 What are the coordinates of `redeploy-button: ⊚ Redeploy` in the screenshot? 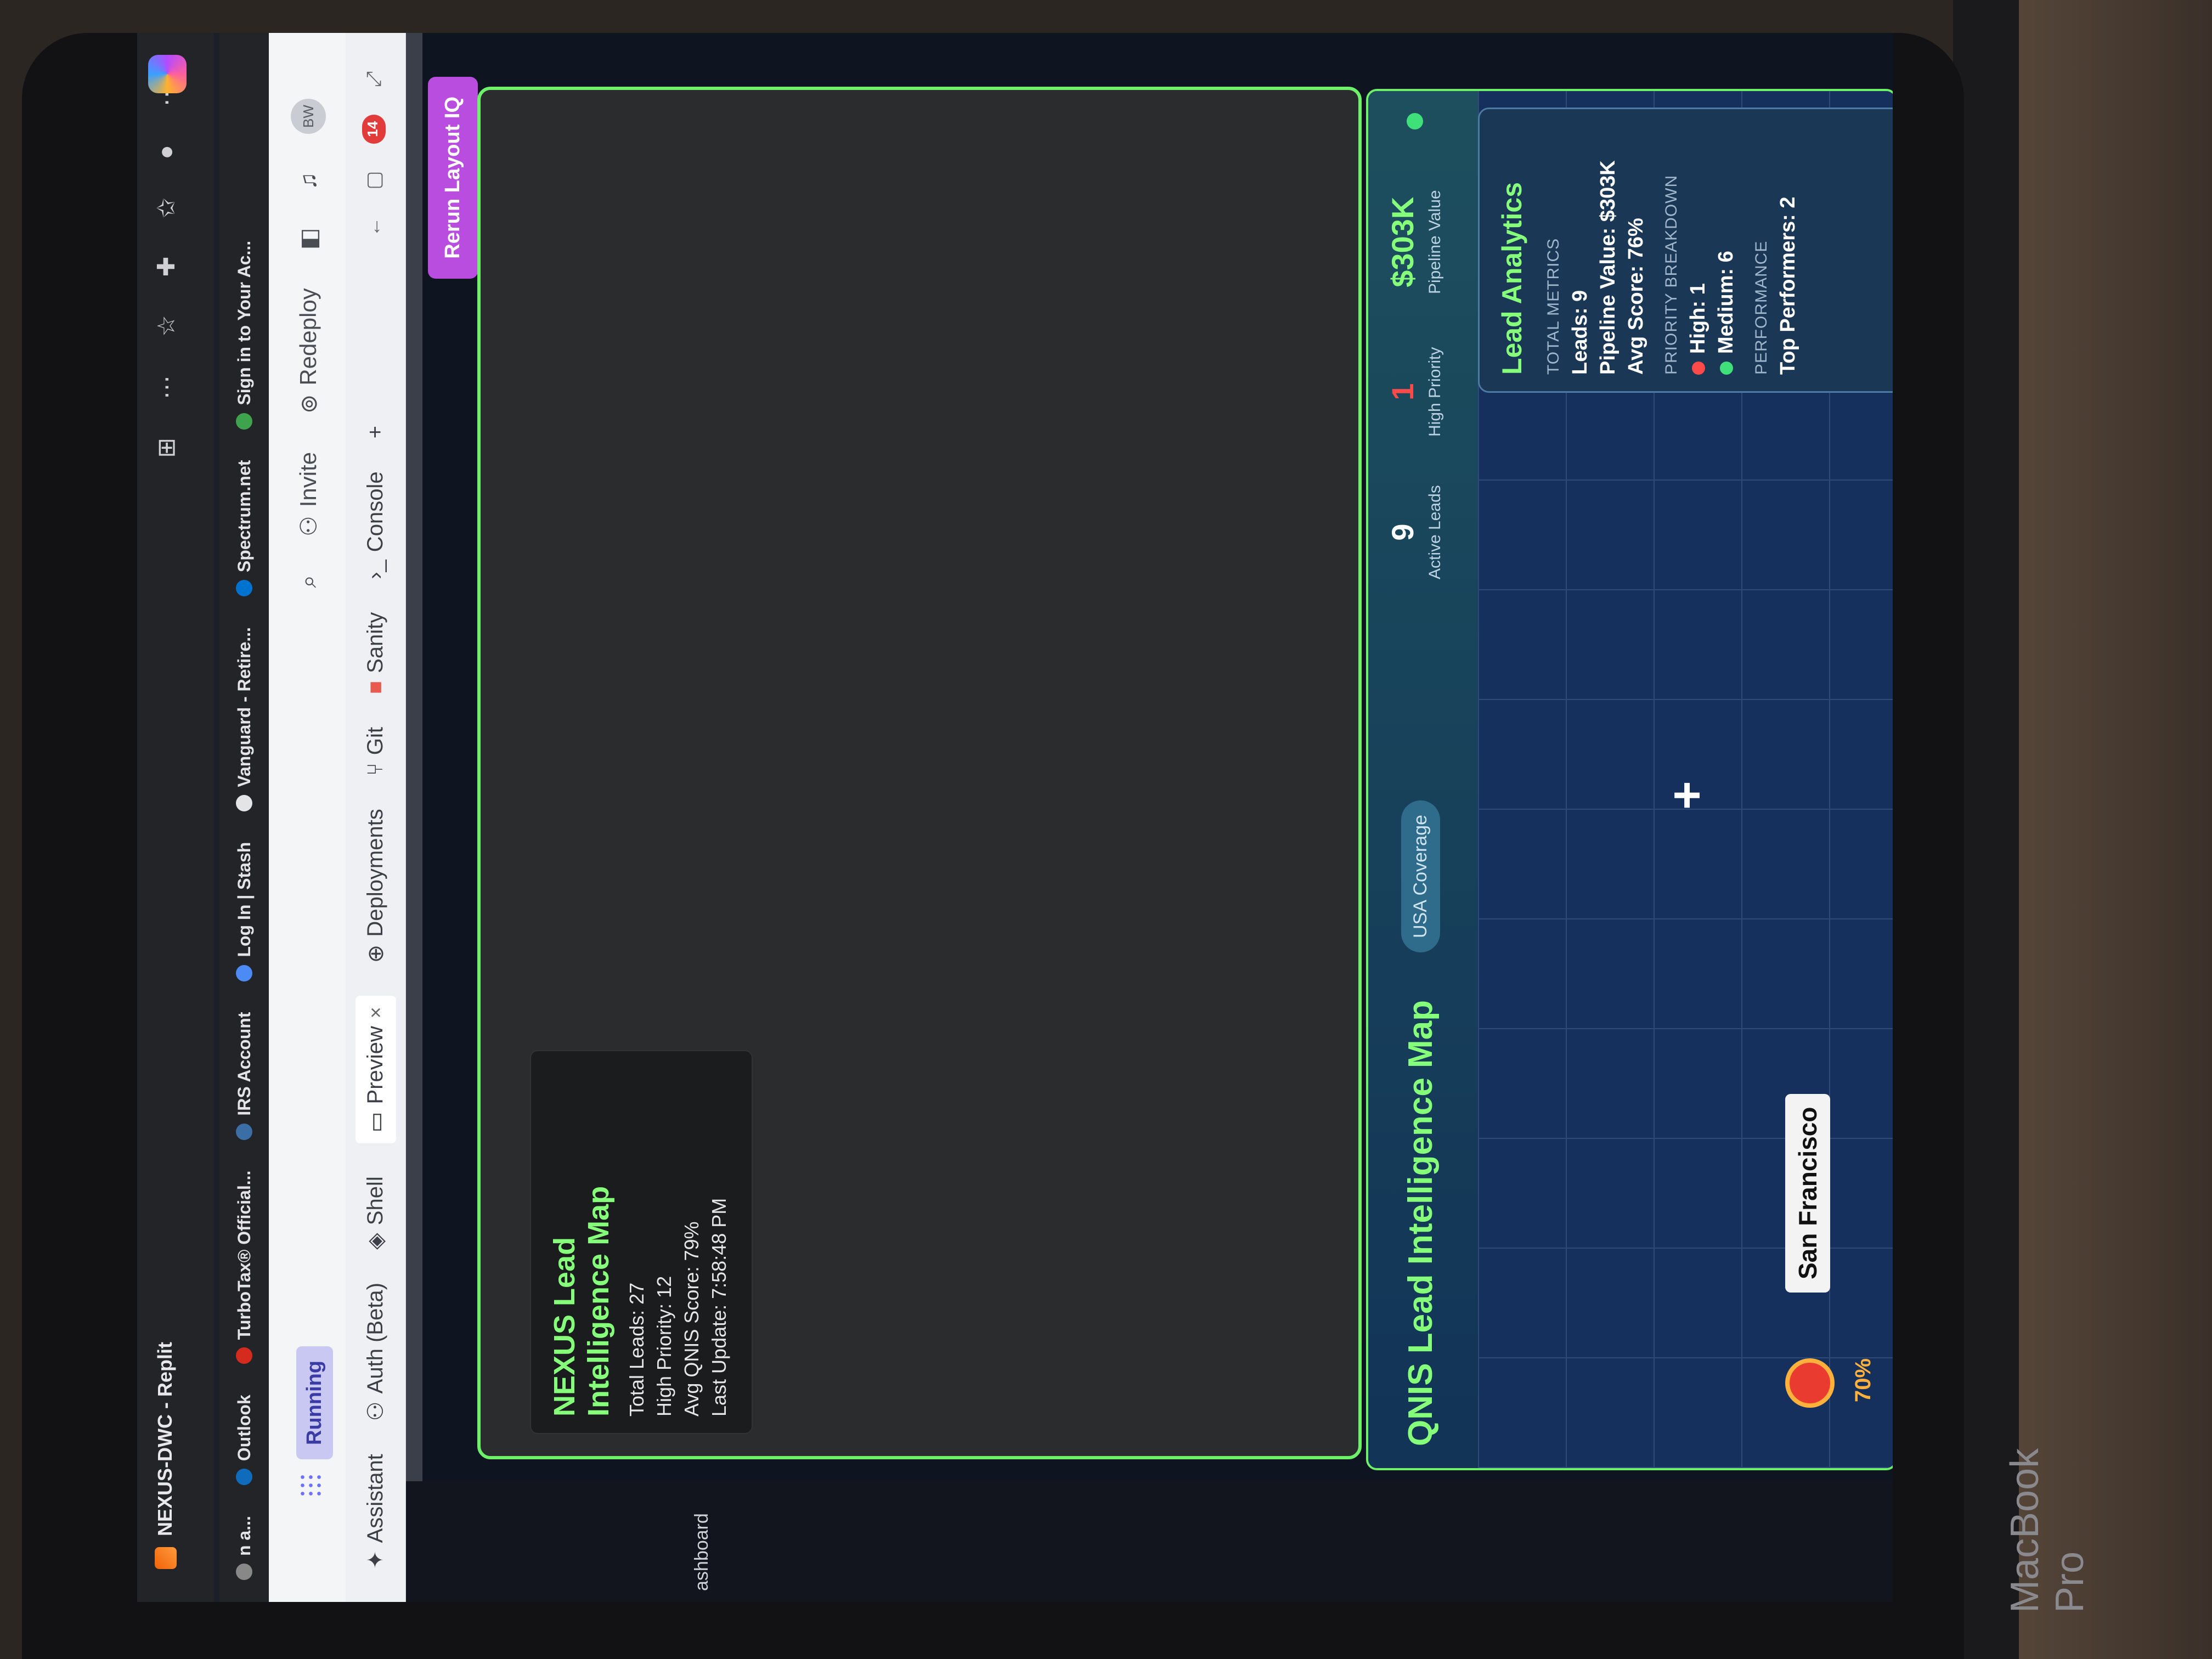 It's located at (308, 351).